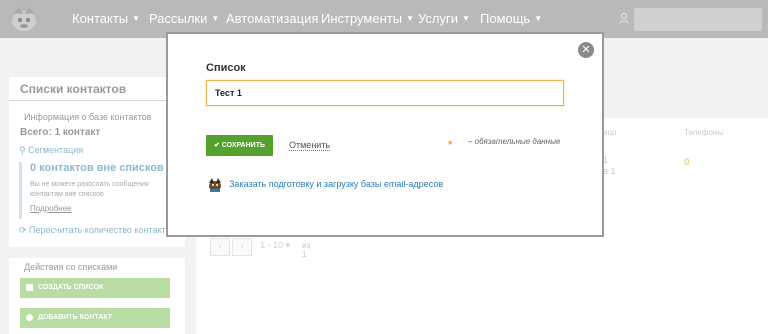 The width and height of the screenshot is (768, 334). Describe the element at coordinates (220, 247) in the screenshot. I see `prev-page-button: ‹` at that location.